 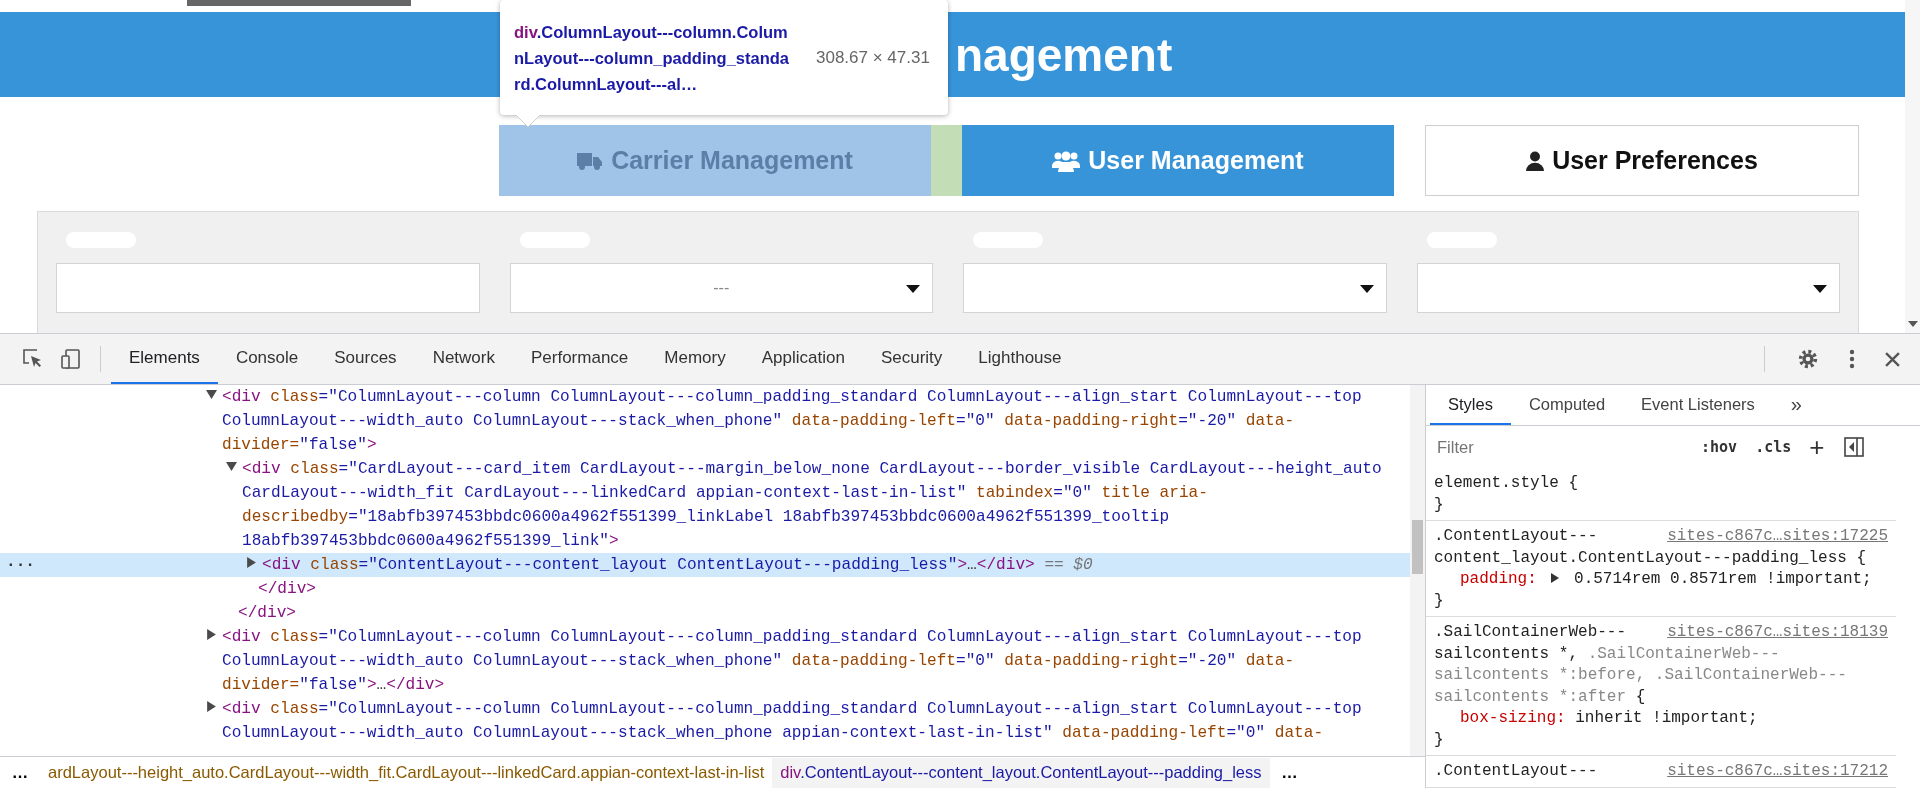 What do you see at coordinates (1808, 359) in the screenshot?
I see `settings-icon` at bounding box center [1808, 359].